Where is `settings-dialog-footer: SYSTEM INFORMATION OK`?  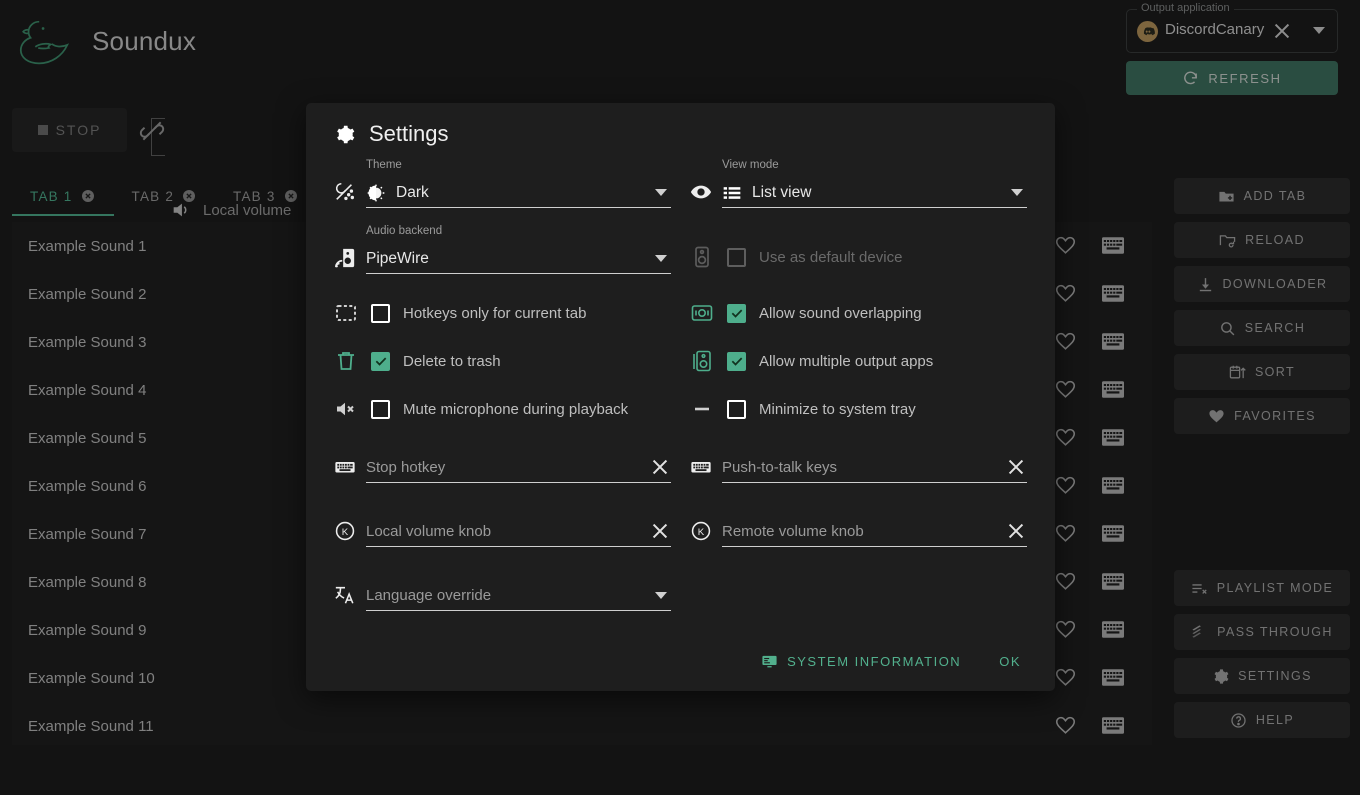
settings-dialog-footer: SYSTEM INFORMATION OK is located at coordinates (680, 661).